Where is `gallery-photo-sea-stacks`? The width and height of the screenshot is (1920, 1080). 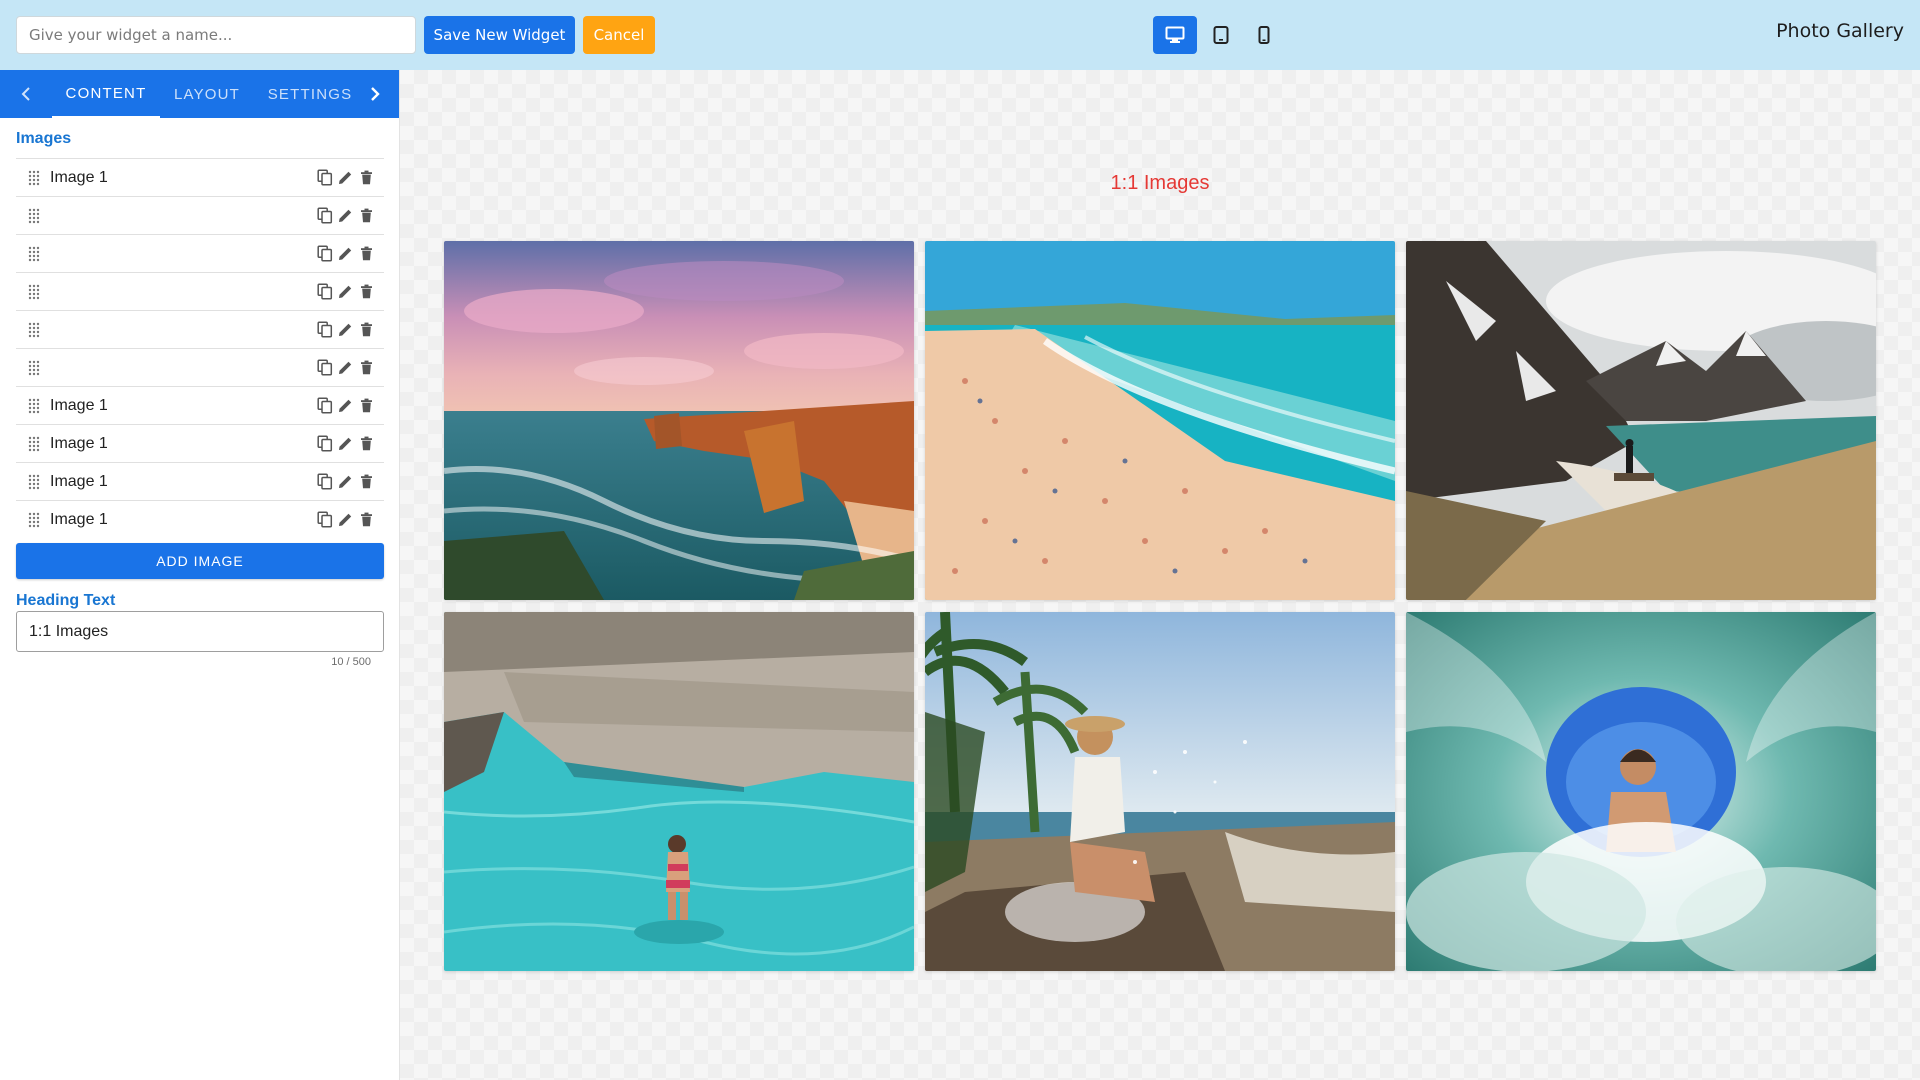
gallery-photo-sea-stacks is located at coordinates (679, 420).